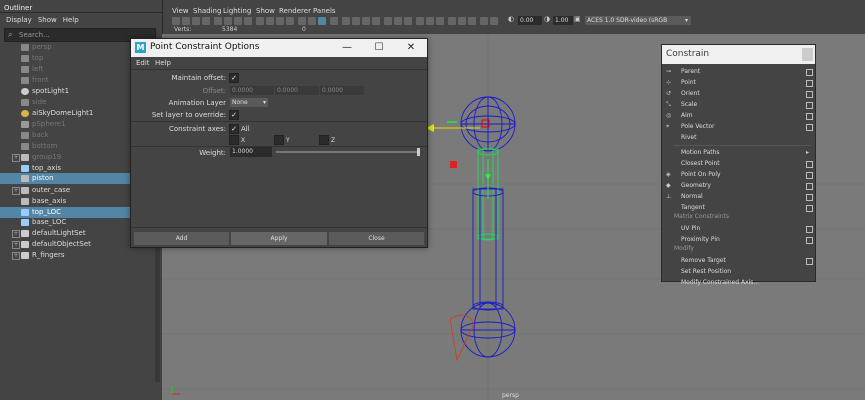 The image size is (865, 400). I want to click on constrain-menu-header: Constrain, so click(738, 54).